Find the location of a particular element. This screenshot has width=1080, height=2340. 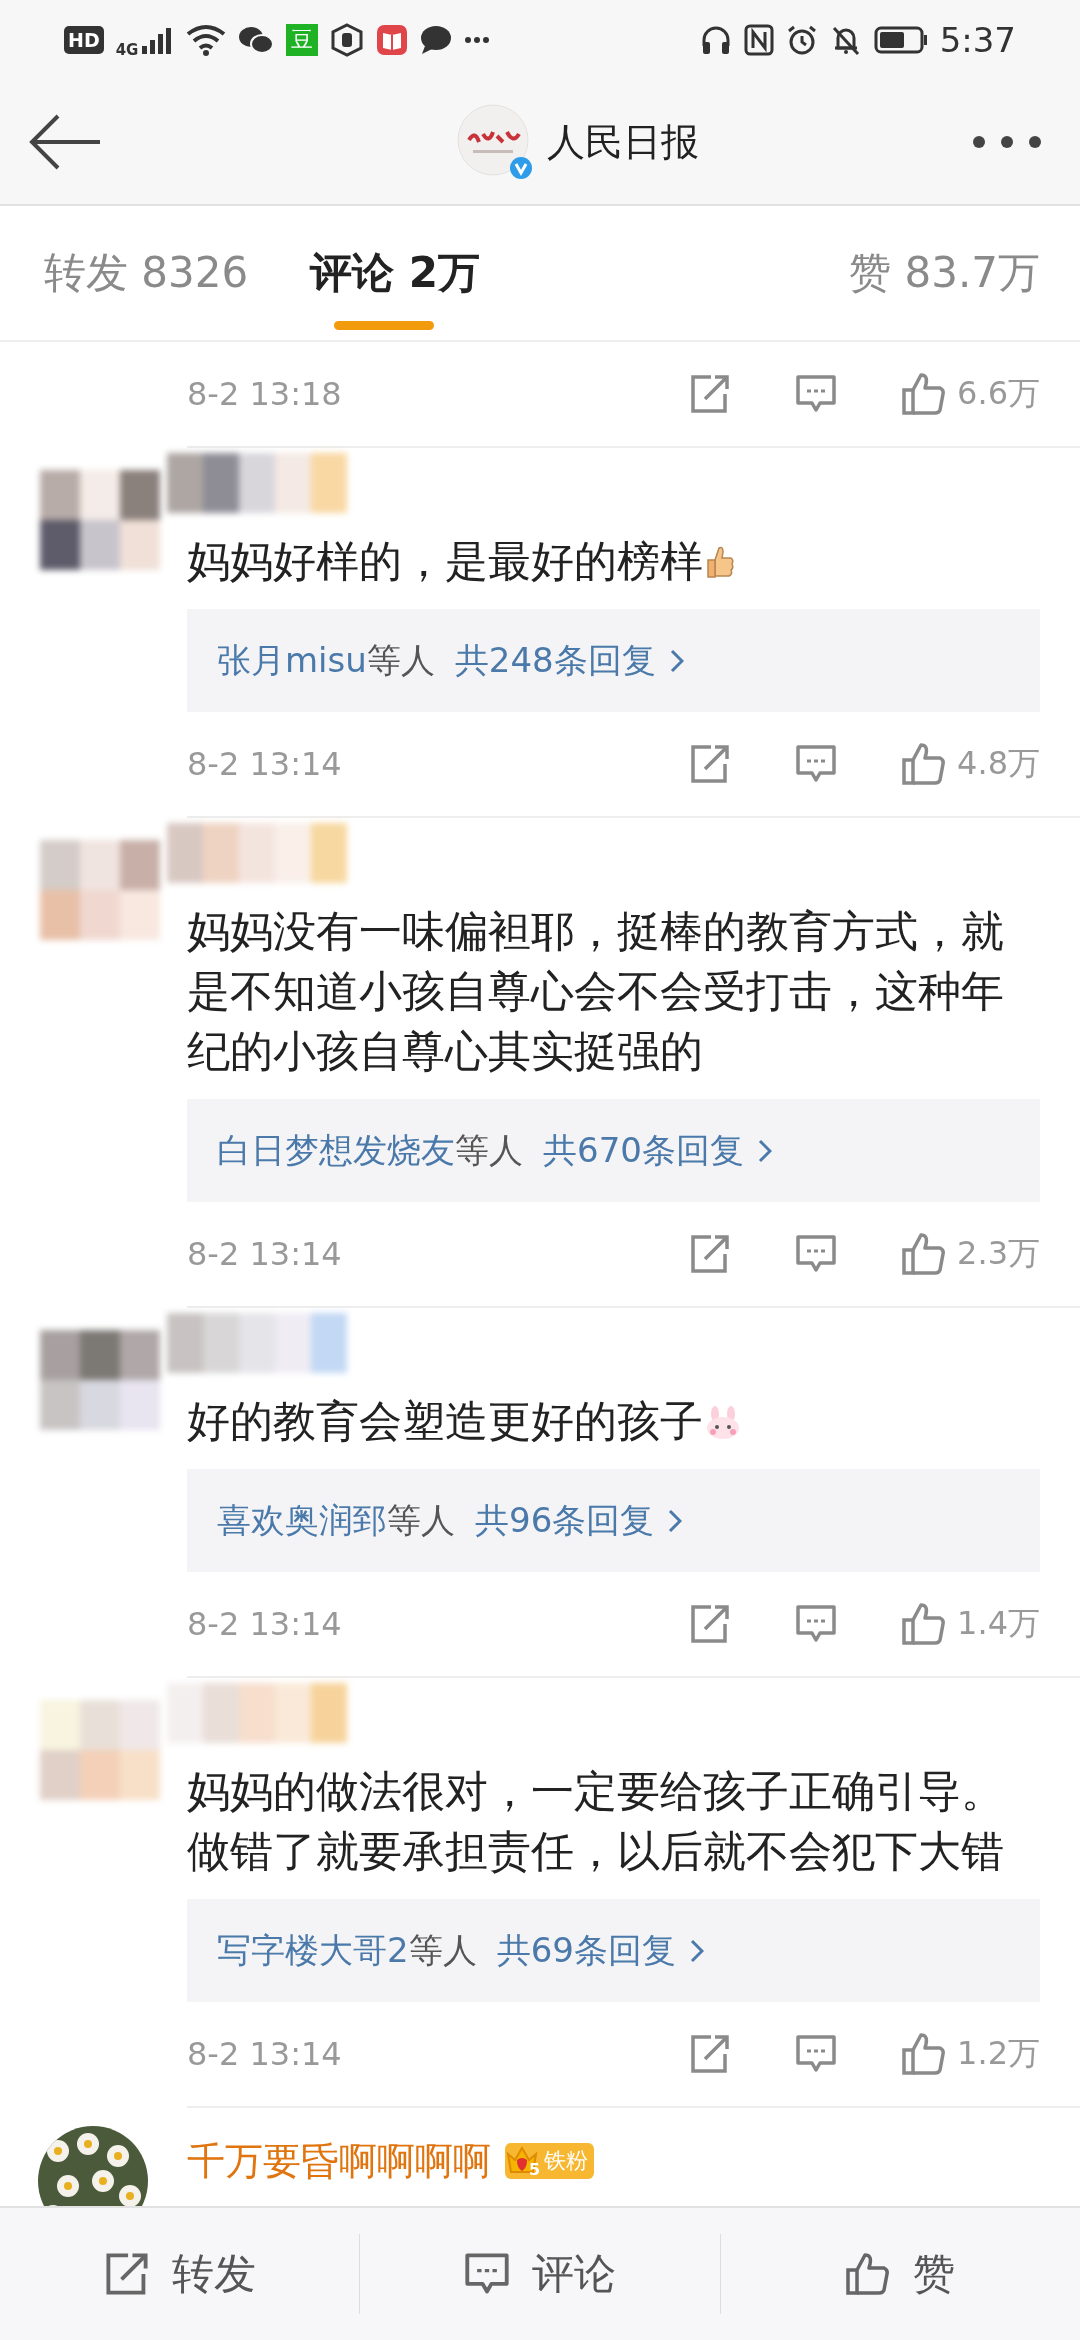

reply-users: 白日梦想发烧友 is located at coordinates (336, 1150).